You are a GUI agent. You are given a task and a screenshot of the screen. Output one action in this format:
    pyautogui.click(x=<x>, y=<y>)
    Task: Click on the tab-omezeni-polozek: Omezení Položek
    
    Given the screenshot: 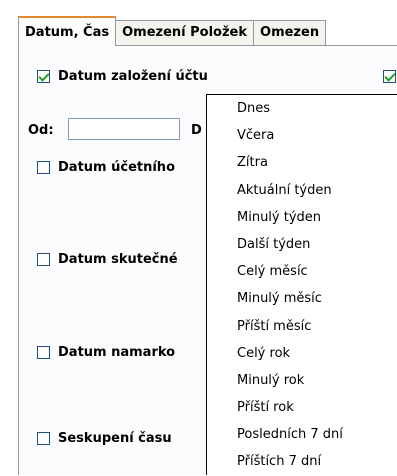 What is the action you would take?
    pyautogui.click(x=185, y=33)
    